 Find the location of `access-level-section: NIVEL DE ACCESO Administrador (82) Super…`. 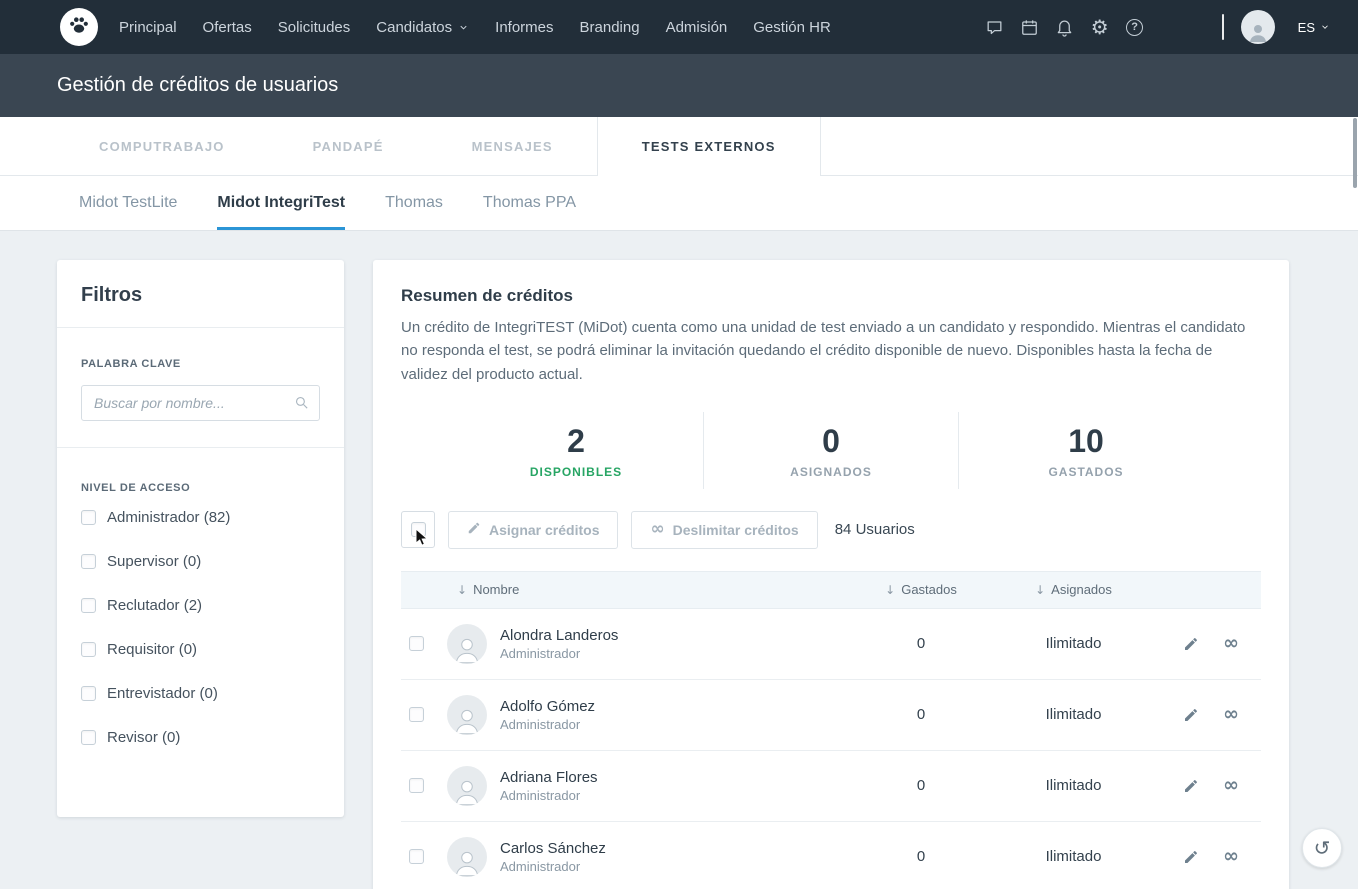

access-level-section: NIVEL DE ACCESO Administrador (82) Super… is located at coordinates (200, 623).